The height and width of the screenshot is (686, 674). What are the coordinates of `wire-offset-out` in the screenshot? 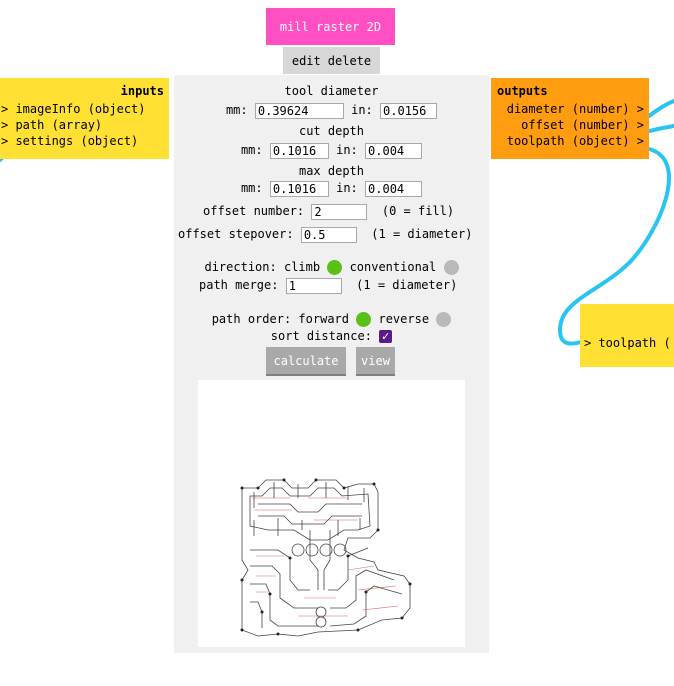 It's located at (660, 128).